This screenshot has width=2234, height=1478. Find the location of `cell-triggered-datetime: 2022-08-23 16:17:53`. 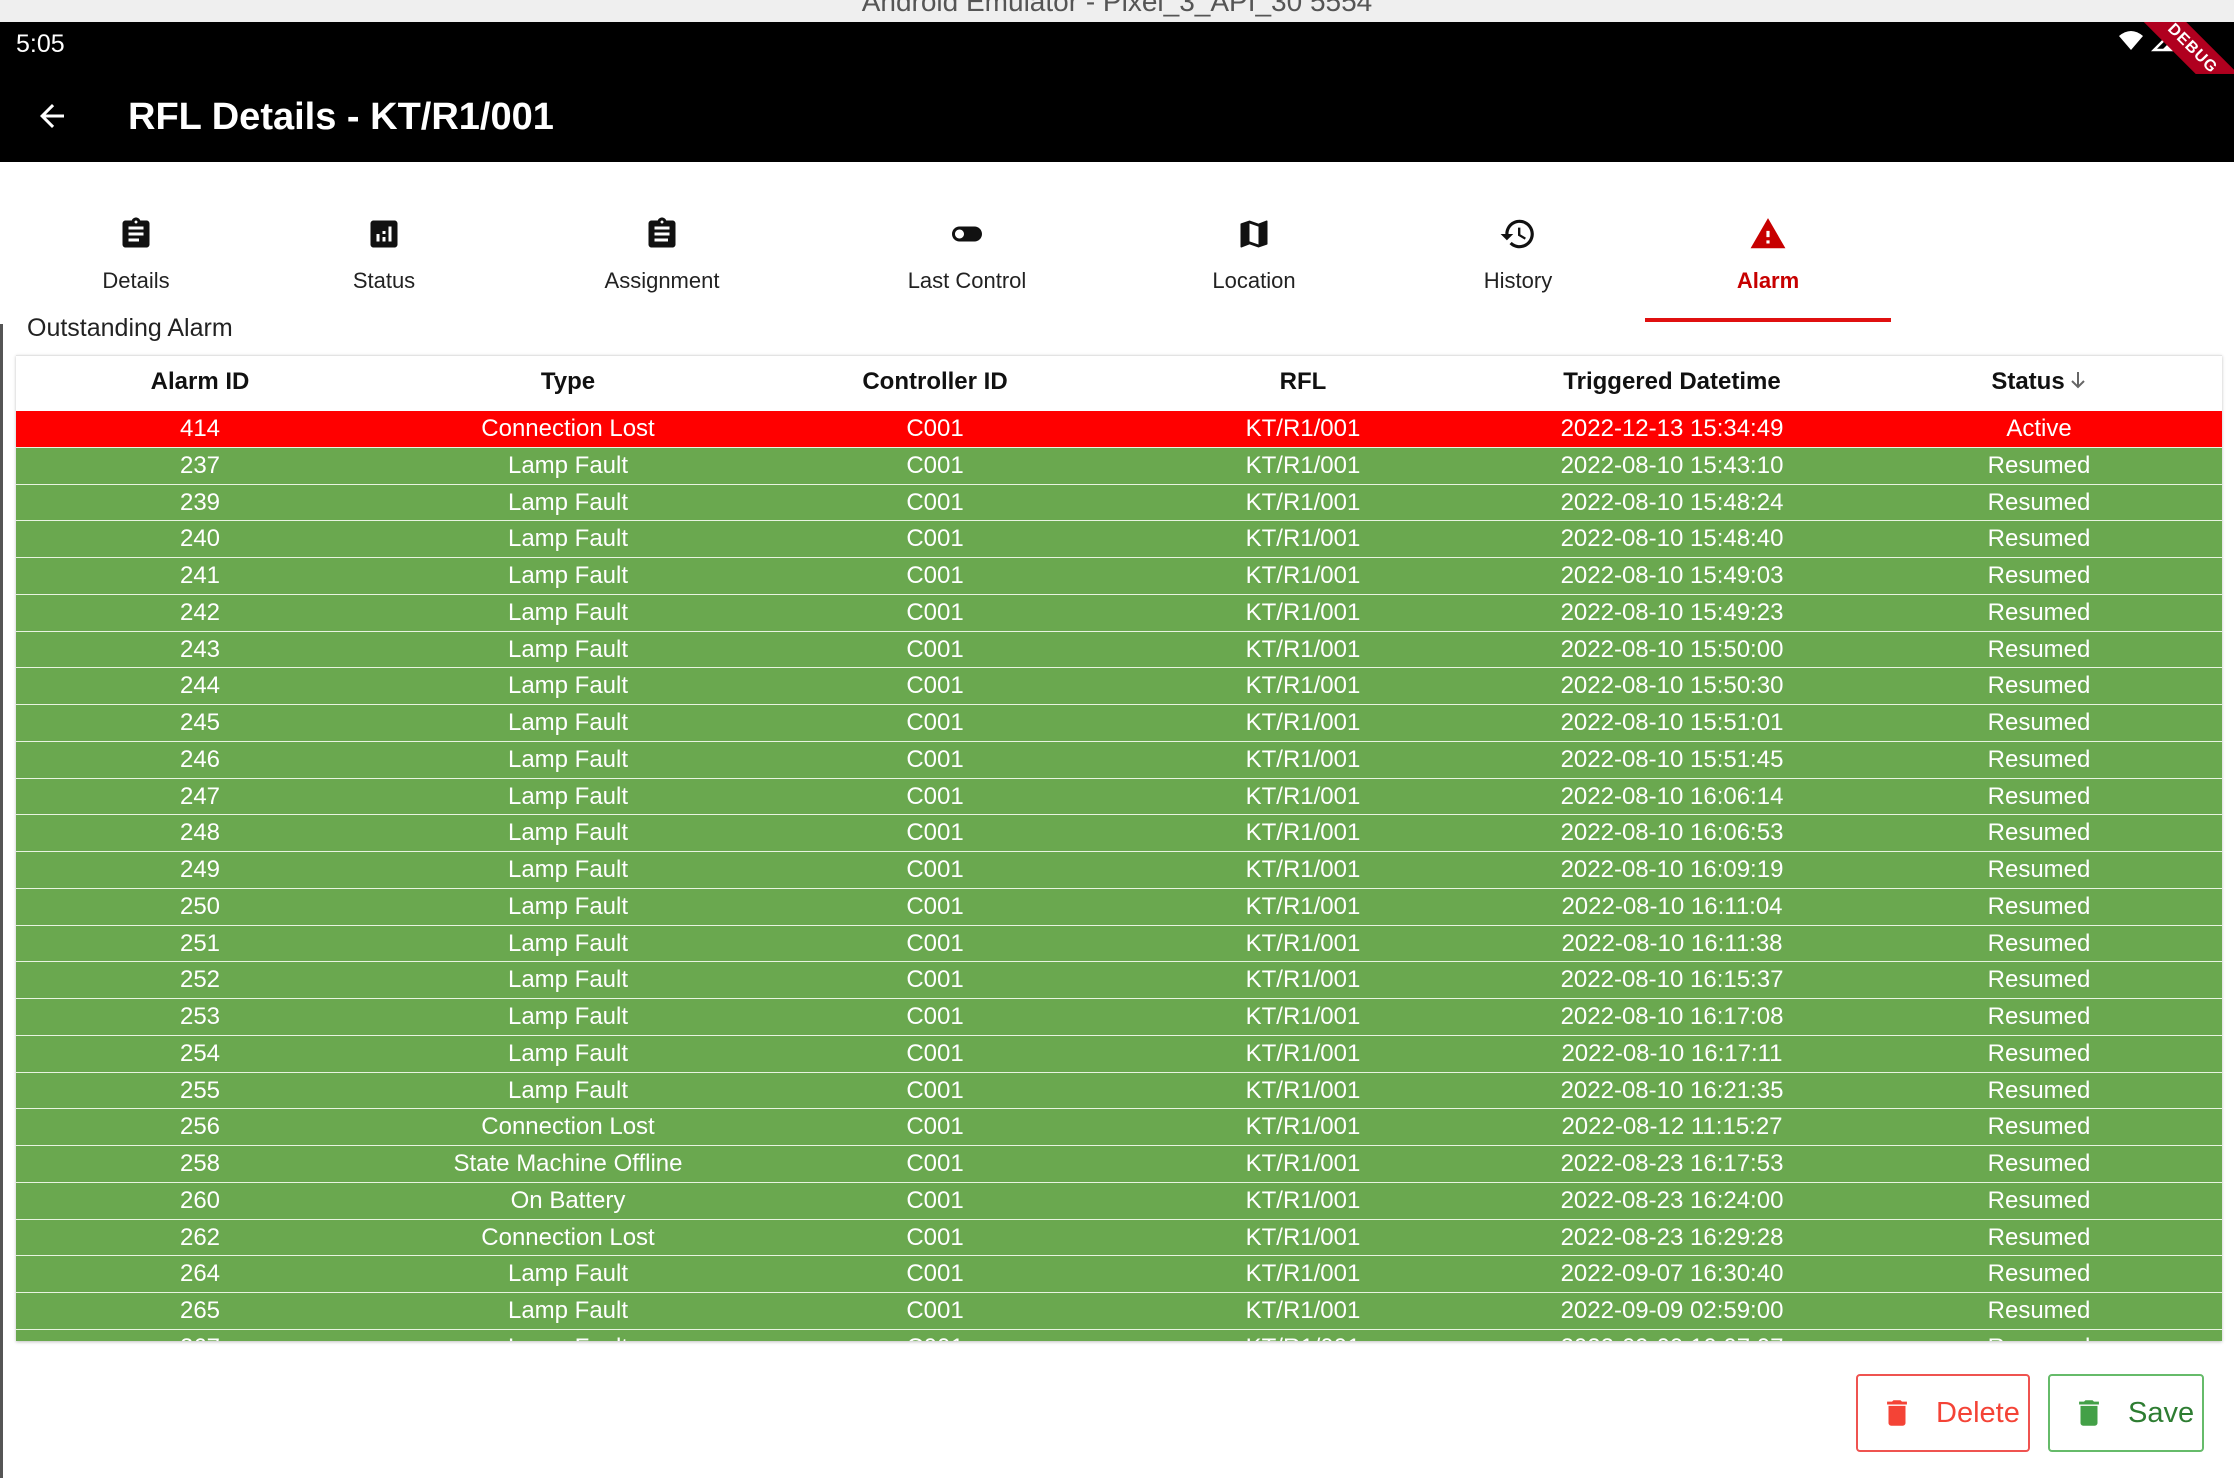

cell-triggered-datetime: 2022-08-23 16:17:53 is located at coordinates (1672, 1163).